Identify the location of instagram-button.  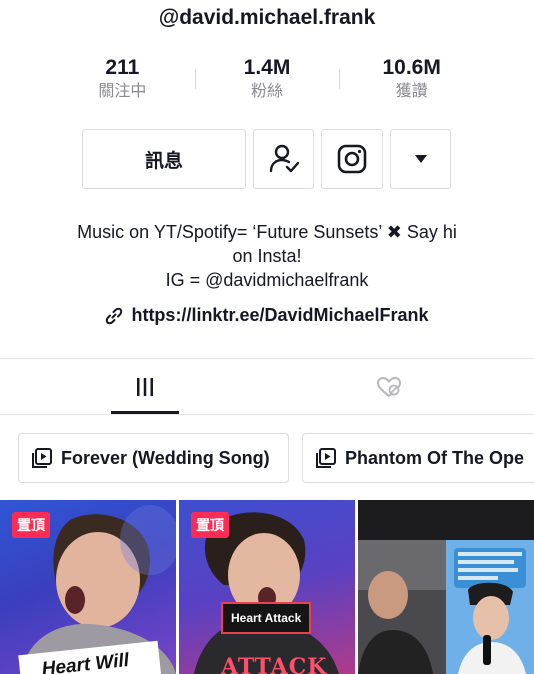
(352, 159).